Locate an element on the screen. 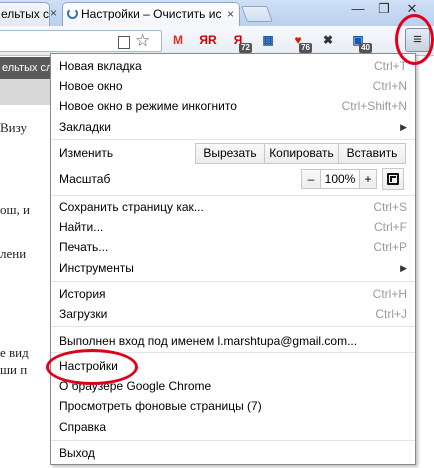 The width and height of the screenshot is (434, 468). page-text: лени is located at coordinates (13, 253).